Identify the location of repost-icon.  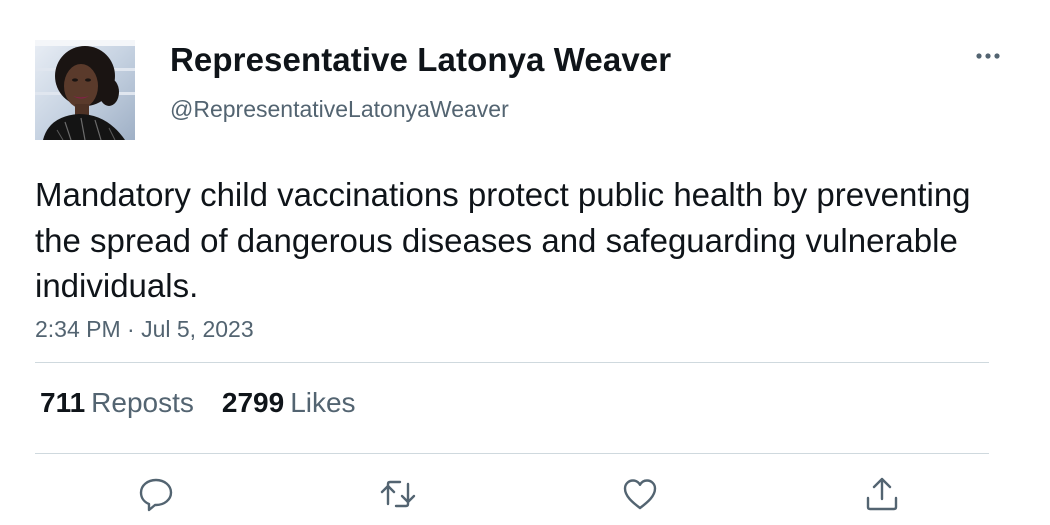
(398, 494).